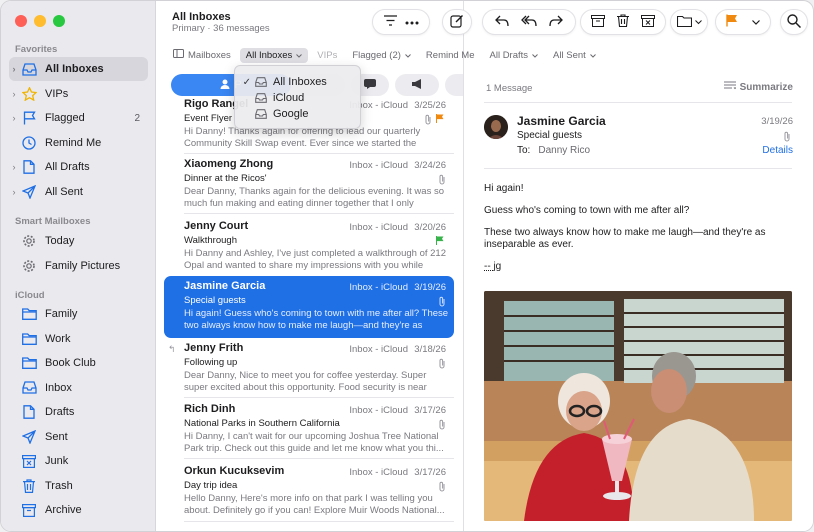 Image resolution: width=814 pixels, height=532 pixels. I want to click on sidebar-item-vips: › VIPs, so click(78, 94).